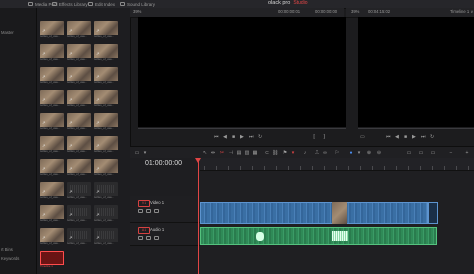 The image size is (474, 274). Describe the element at coordinates (318, 236) in the screenshot. I see `audio-clip` at that location.